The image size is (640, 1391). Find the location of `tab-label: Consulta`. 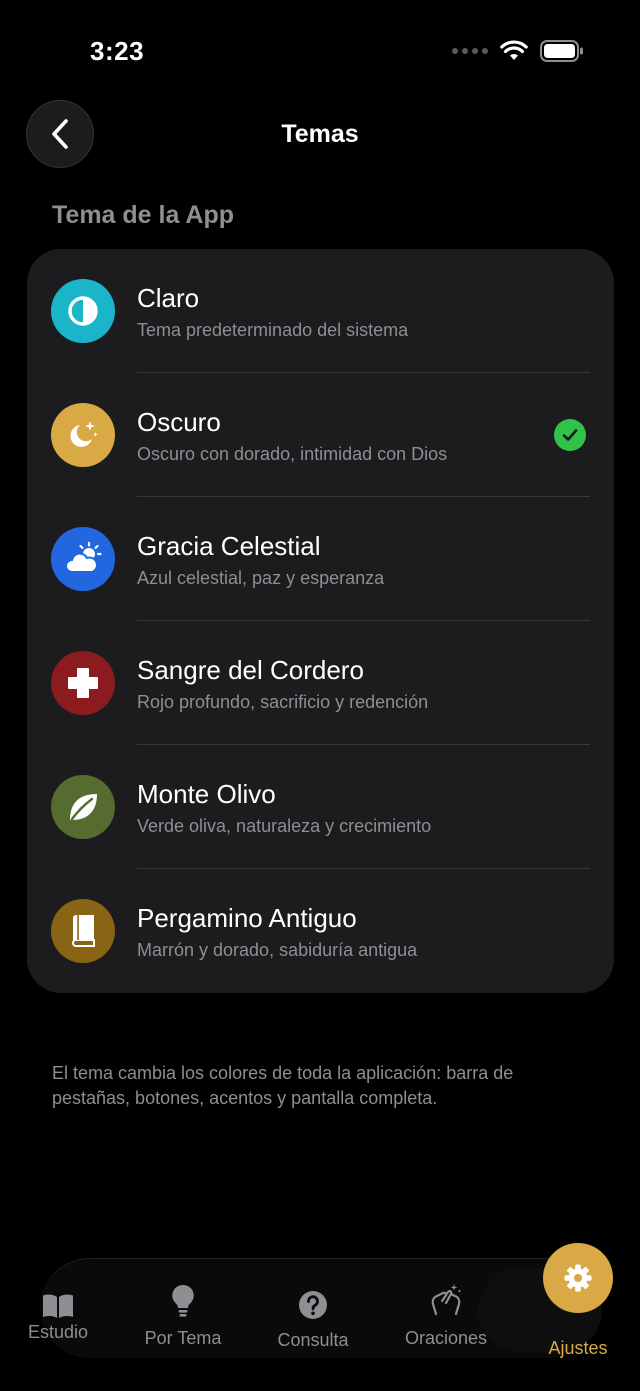

tab-label: Consulta is located at coordinates (313, 1340).